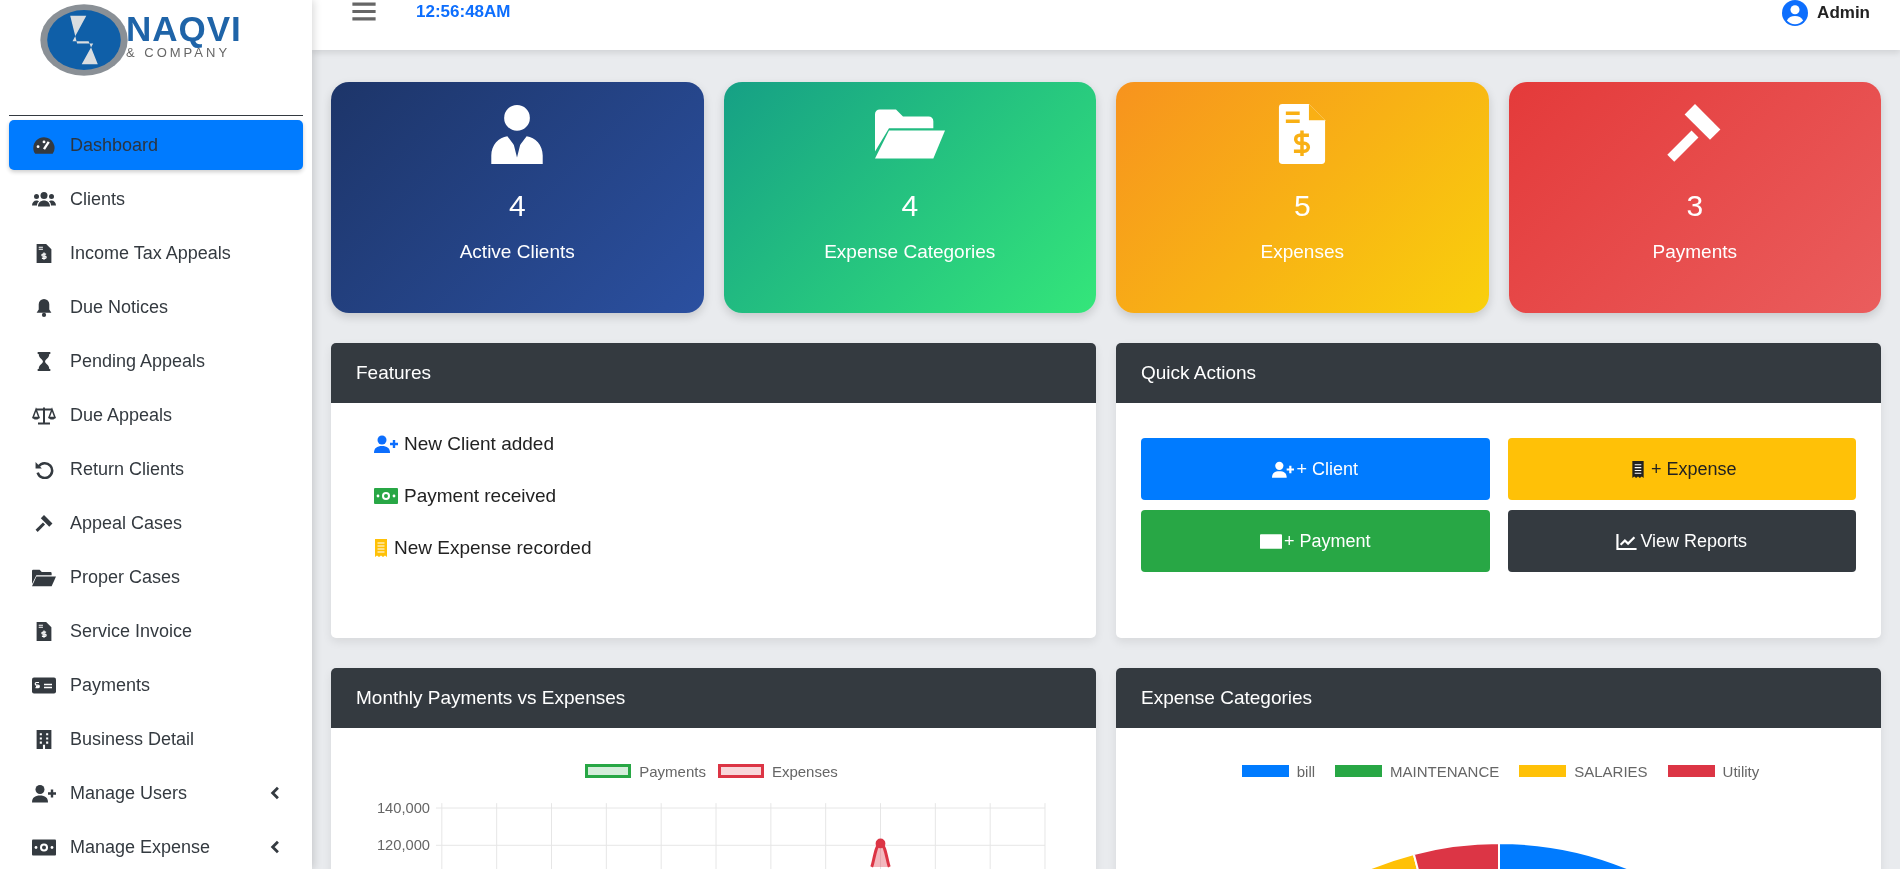  Describe the element at coordinates (1315, 469) in the screenshot. I see `quick-action-button: + Client` at that location.